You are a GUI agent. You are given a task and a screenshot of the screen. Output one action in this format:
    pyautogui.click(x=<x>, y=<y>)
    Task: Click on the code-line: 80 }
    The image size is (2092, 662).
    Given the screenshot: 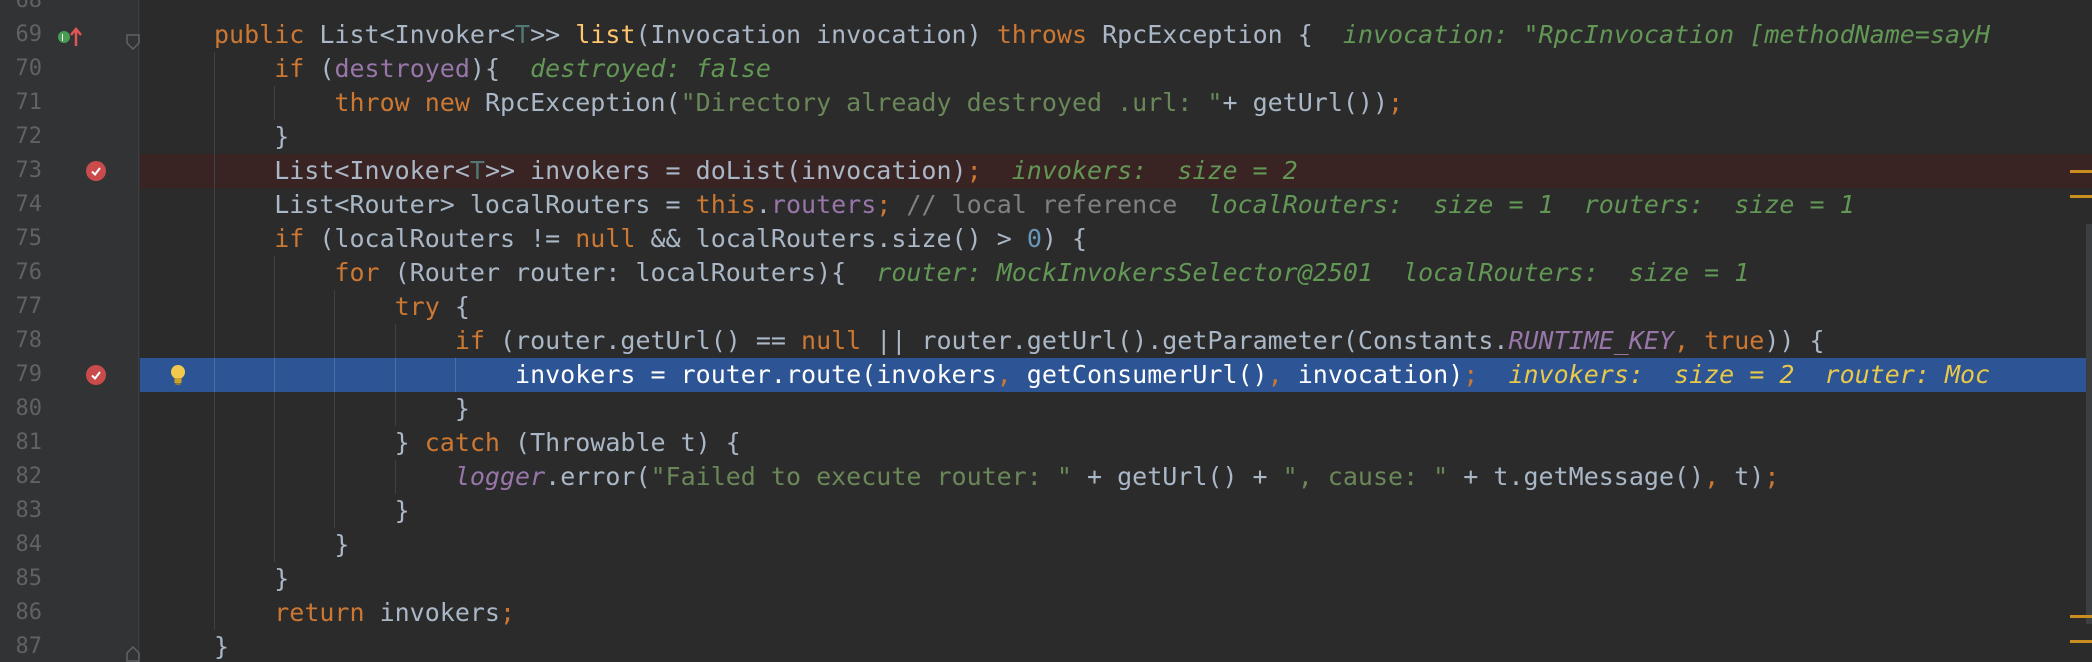 What is the action you would take?
    pyautogui.click(x=1046, y=409)
    